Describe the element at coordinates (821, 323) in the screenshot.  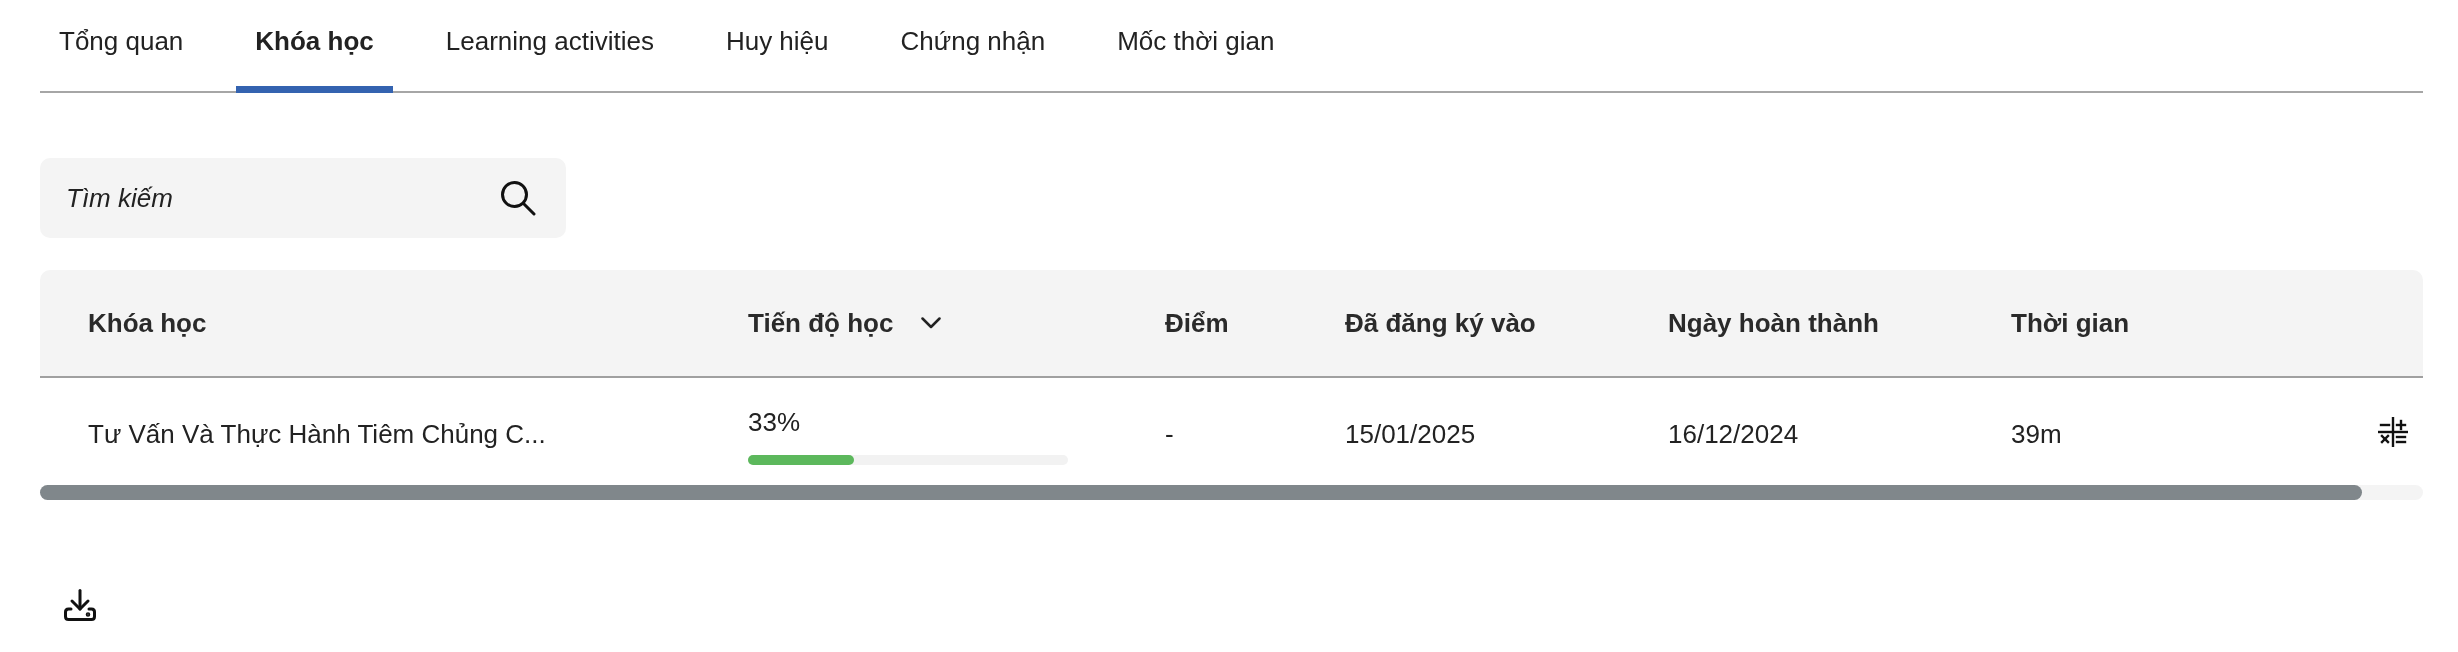
I see `column-header: Tiến độ học` at that location.